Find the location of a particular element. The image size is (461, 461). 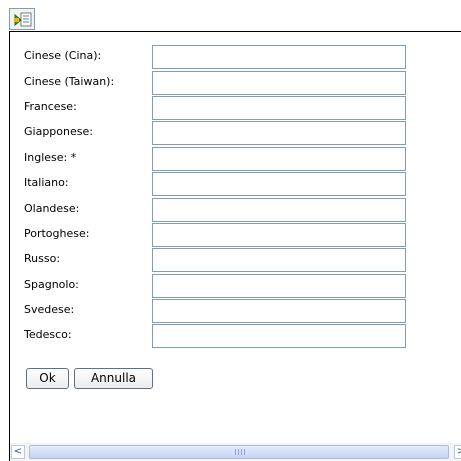

field-label: Russo: is located at coordinates (42, 258).